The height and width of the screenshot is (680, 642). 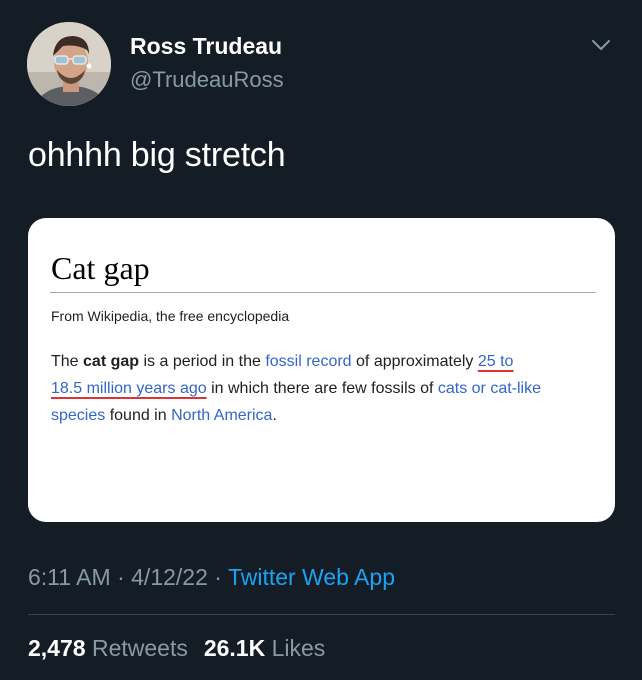 What do you see at coordinates (69, 64) in the screenshot?
I see `avatar` at bounding box center [69, 64].